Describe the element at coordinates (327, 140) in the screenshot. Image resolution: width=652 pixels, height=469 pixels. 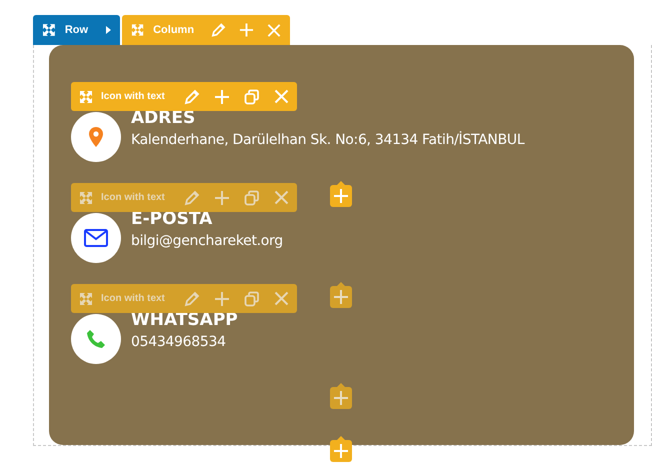
I see `contact-detail: Kalenderhane, Darülelhan Sk. No:6, 34134 Fatih/İSTANBUL` at that location.